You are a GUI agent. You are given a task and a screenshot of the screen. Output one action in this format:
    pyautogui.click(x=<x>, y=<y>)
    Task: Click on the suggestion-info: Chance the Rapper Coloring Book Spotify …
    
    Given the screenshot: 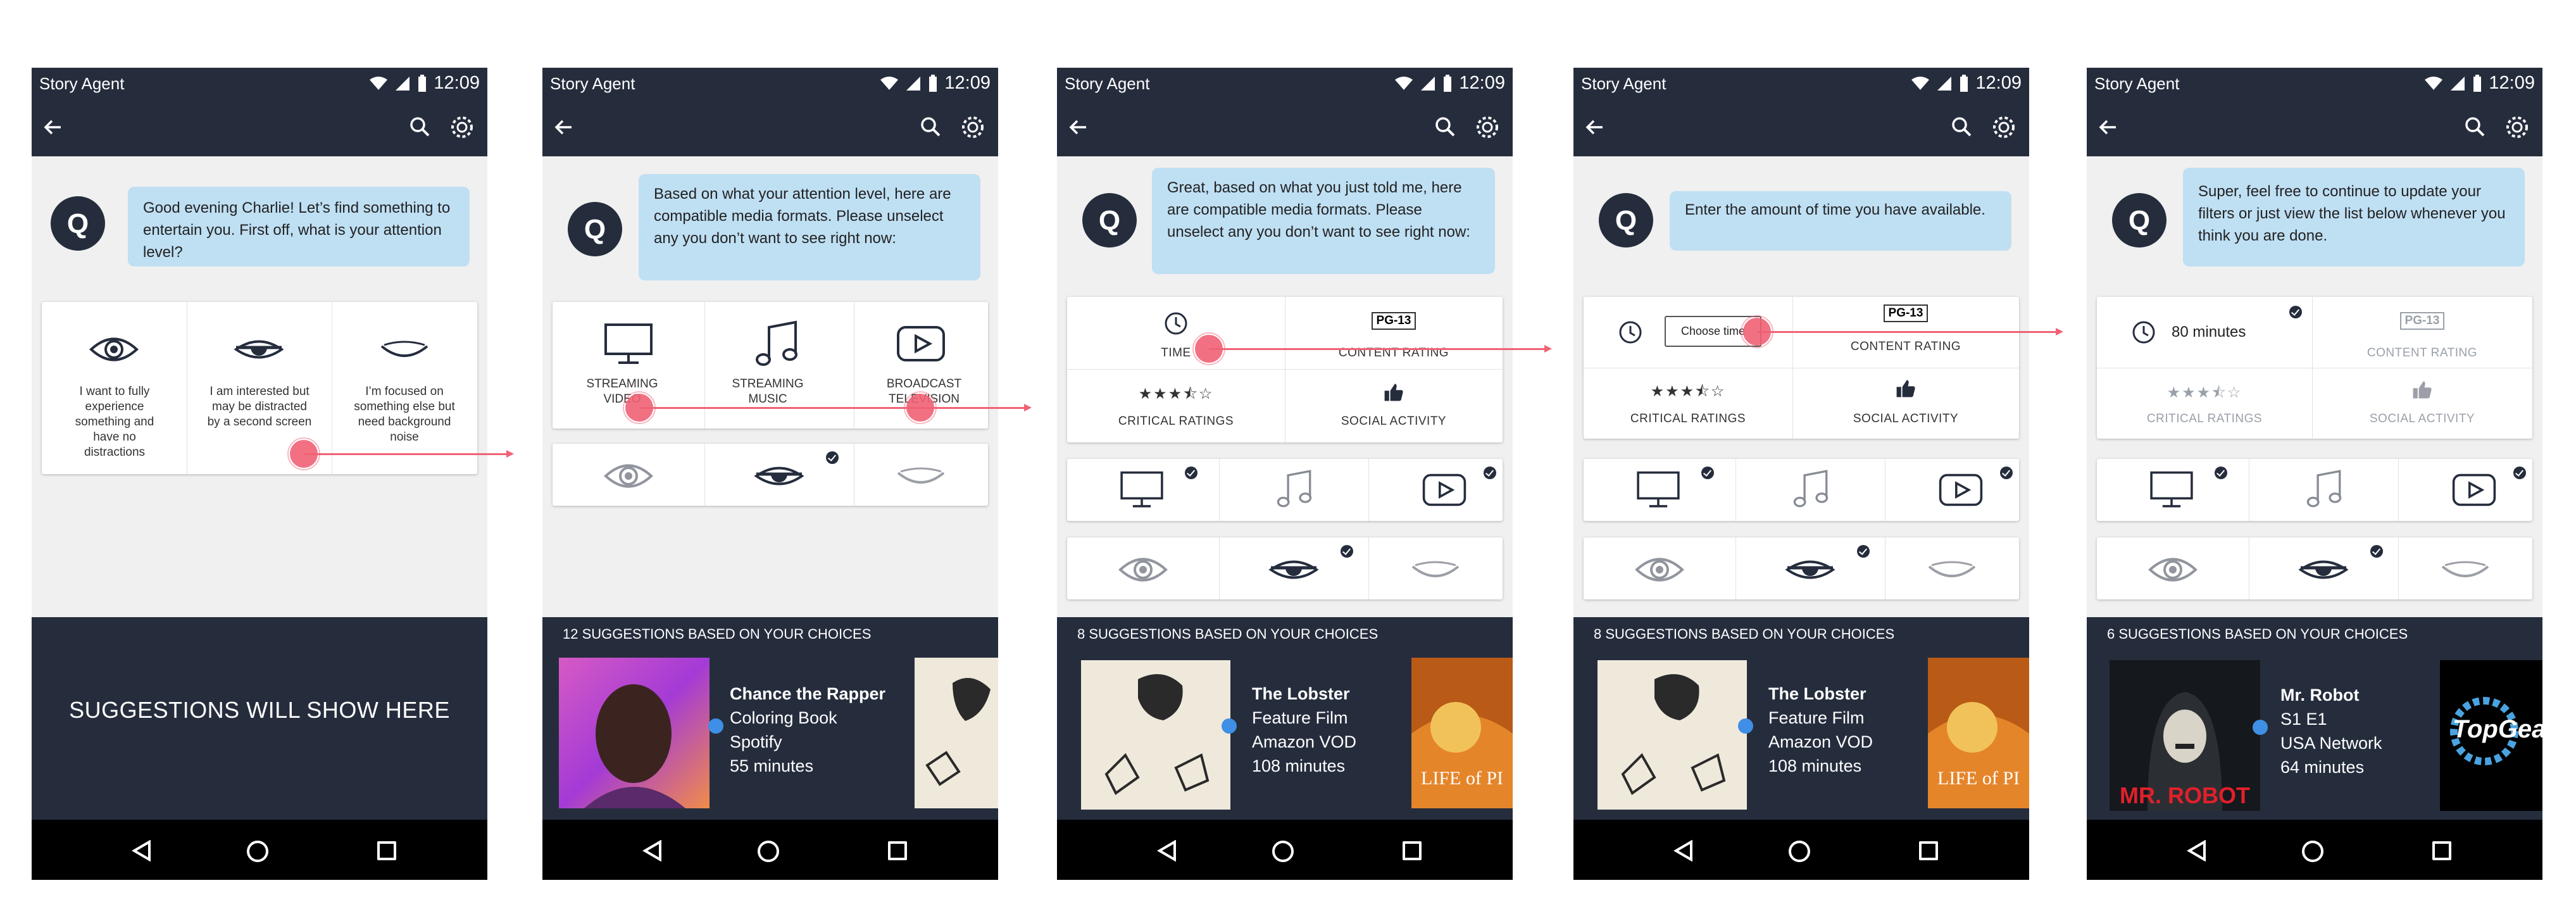 What is the action you would take?
    pyautogui.click(x=808, y=730)
    